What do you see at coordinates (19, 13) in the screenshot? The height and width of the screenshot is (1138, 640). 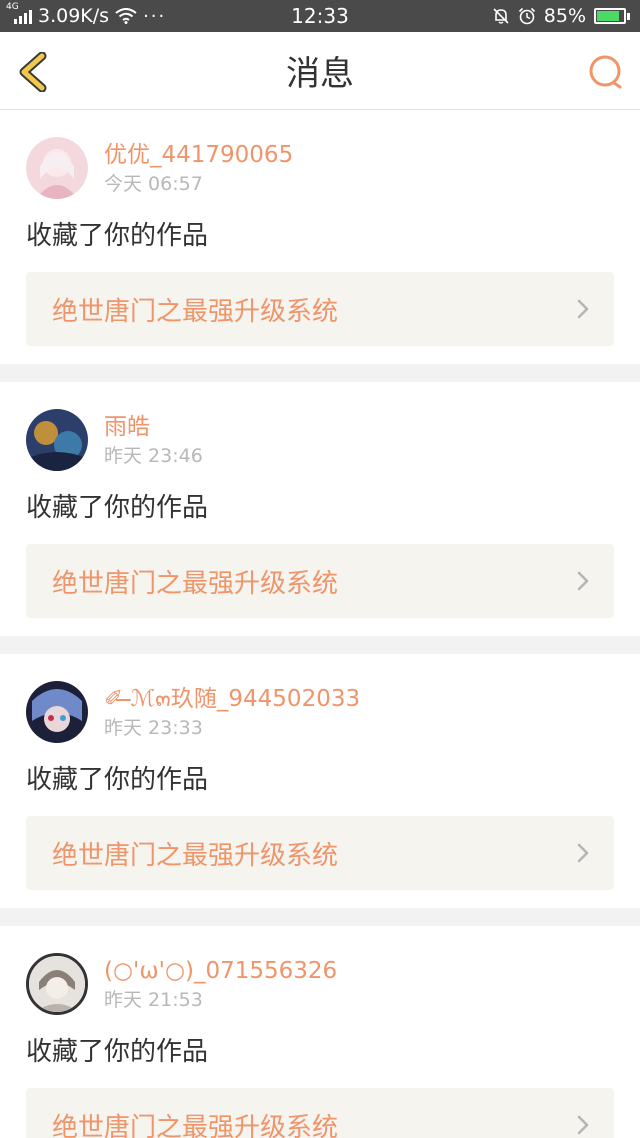 I see `cell-signal-icon: 4G` at bounding box center [19, 13].